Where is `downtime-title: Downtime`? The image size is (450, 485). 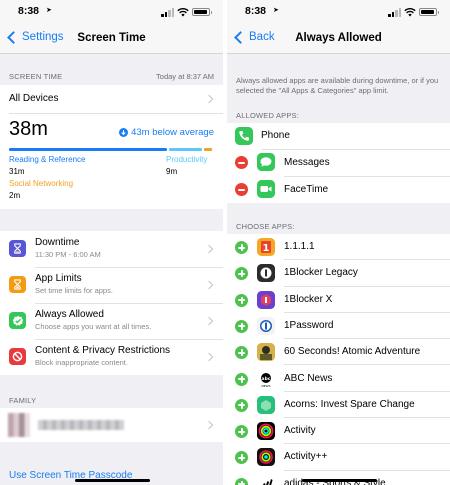 downtime-title: Downtime is located at coordinates (57, 242).